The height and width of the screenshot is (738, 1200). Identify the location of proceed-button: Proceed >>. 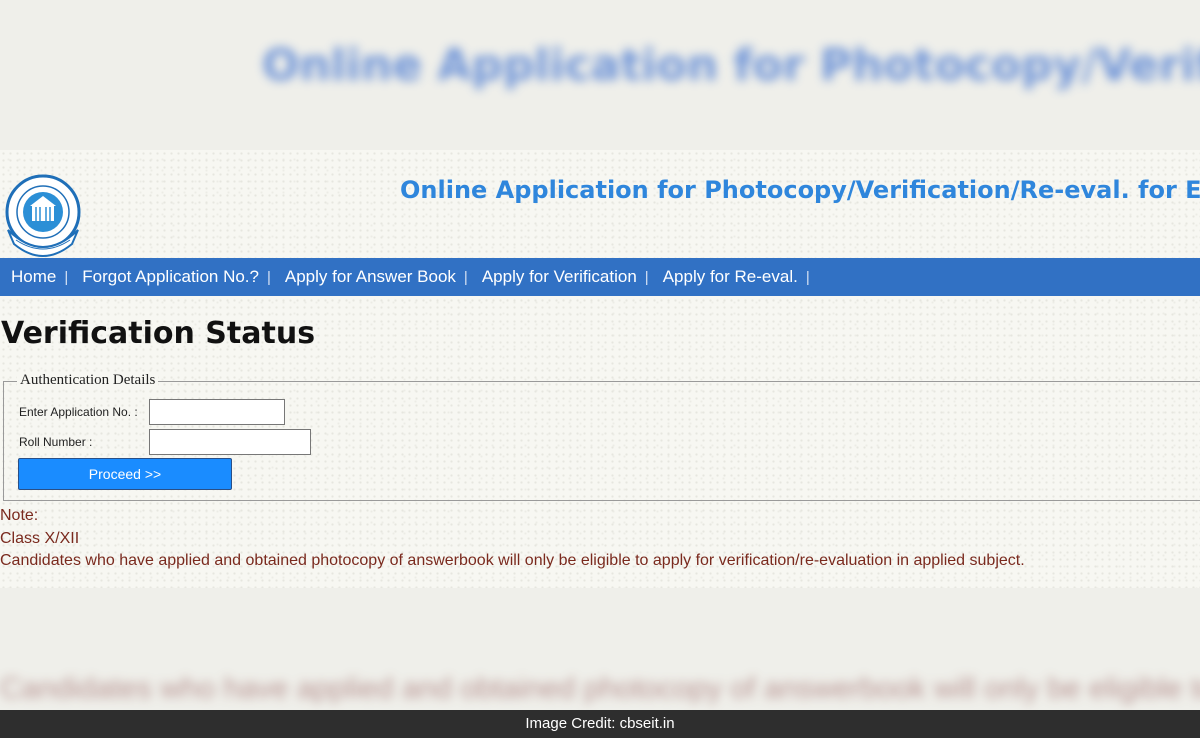
(125, 474).